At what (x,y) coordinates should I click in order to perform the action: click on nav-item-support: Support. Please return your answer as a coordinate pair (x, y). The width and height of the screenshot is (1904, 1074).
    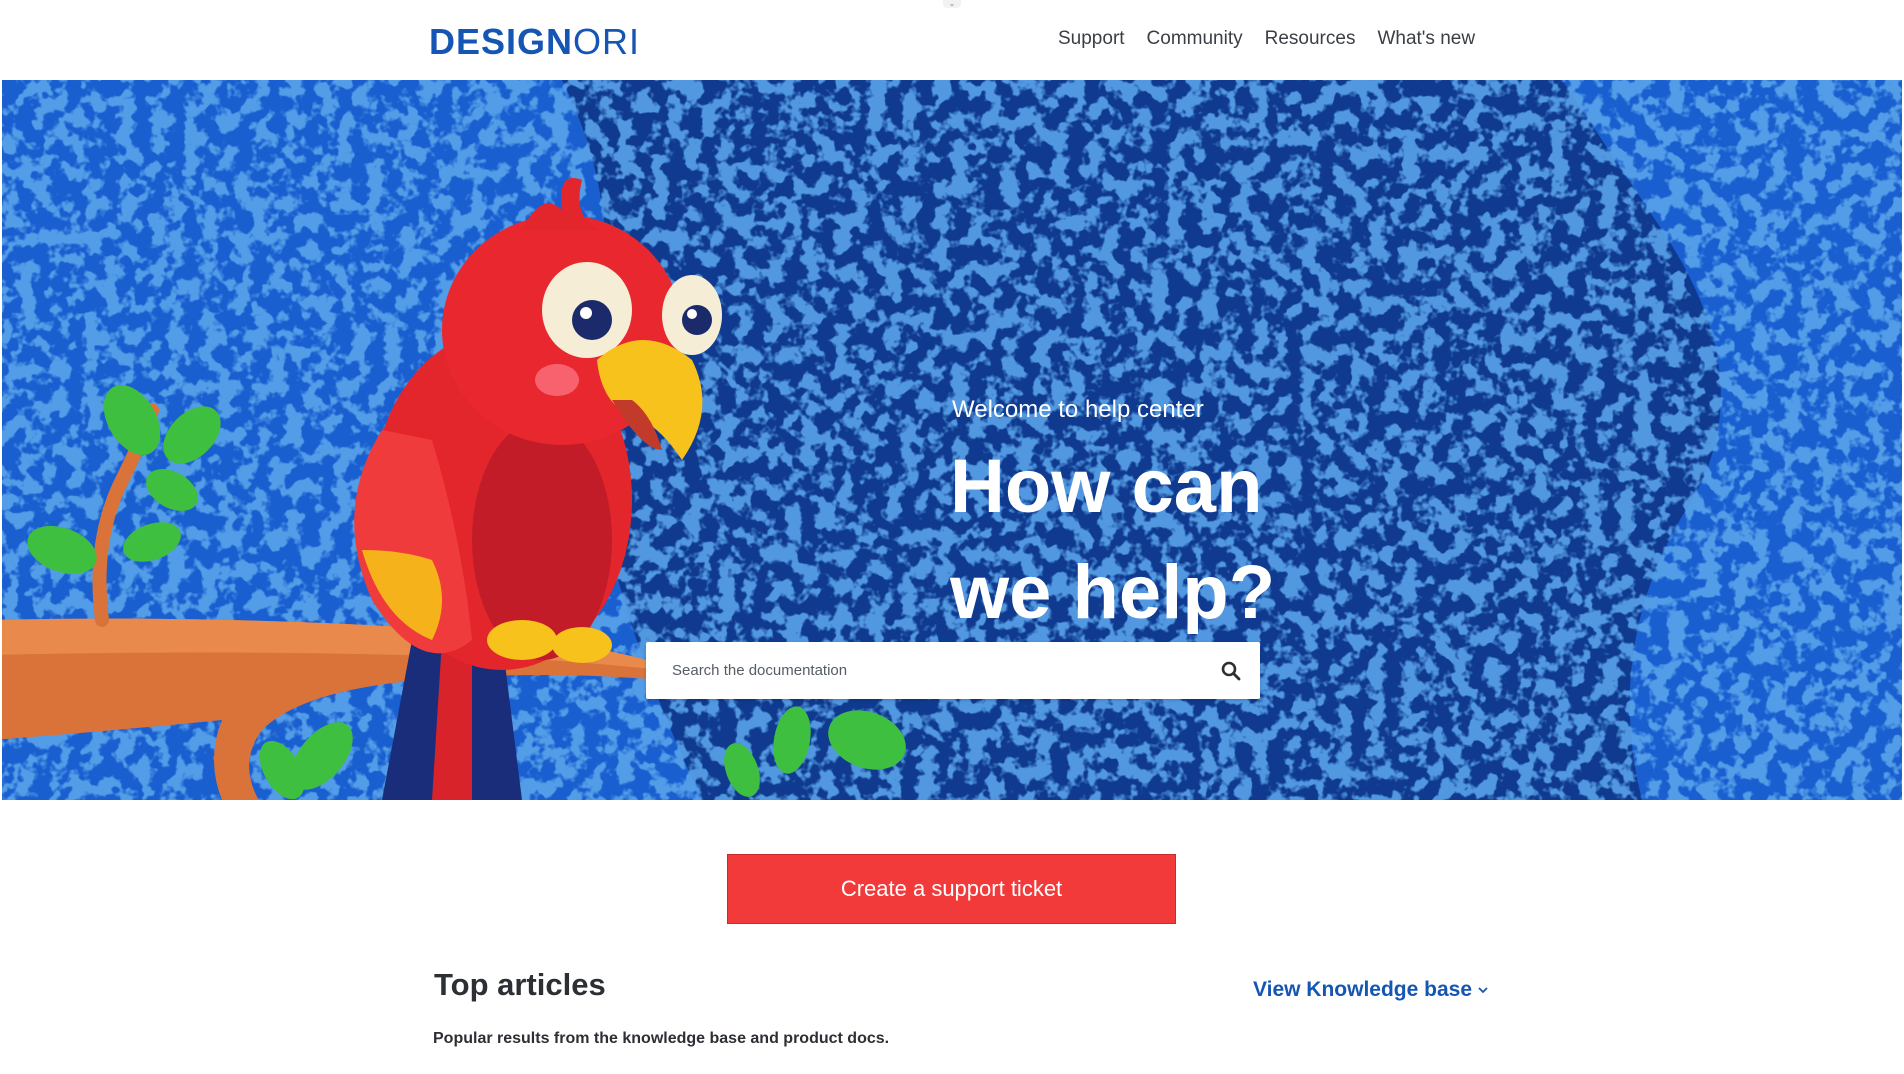
    Looking at the image, I should click on (1091, 39).